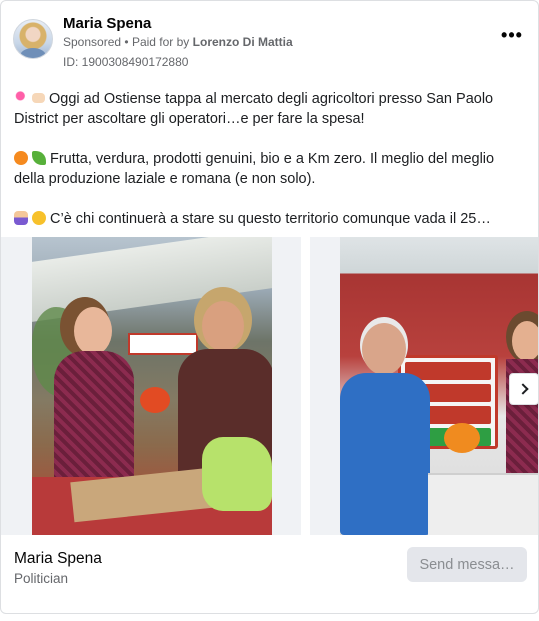 Image resolution: width=539 pixels, height=621 pixels. I want to click on chevron-right-icon, so click(522, 389).